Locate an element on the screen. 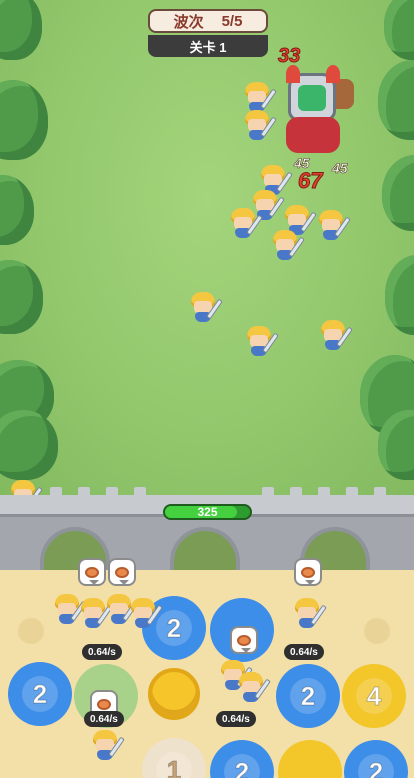 This screenshot has width=414, height=778. wave-hud: 波次 5/5 关卡 1 is located at coordinates (208, 33).